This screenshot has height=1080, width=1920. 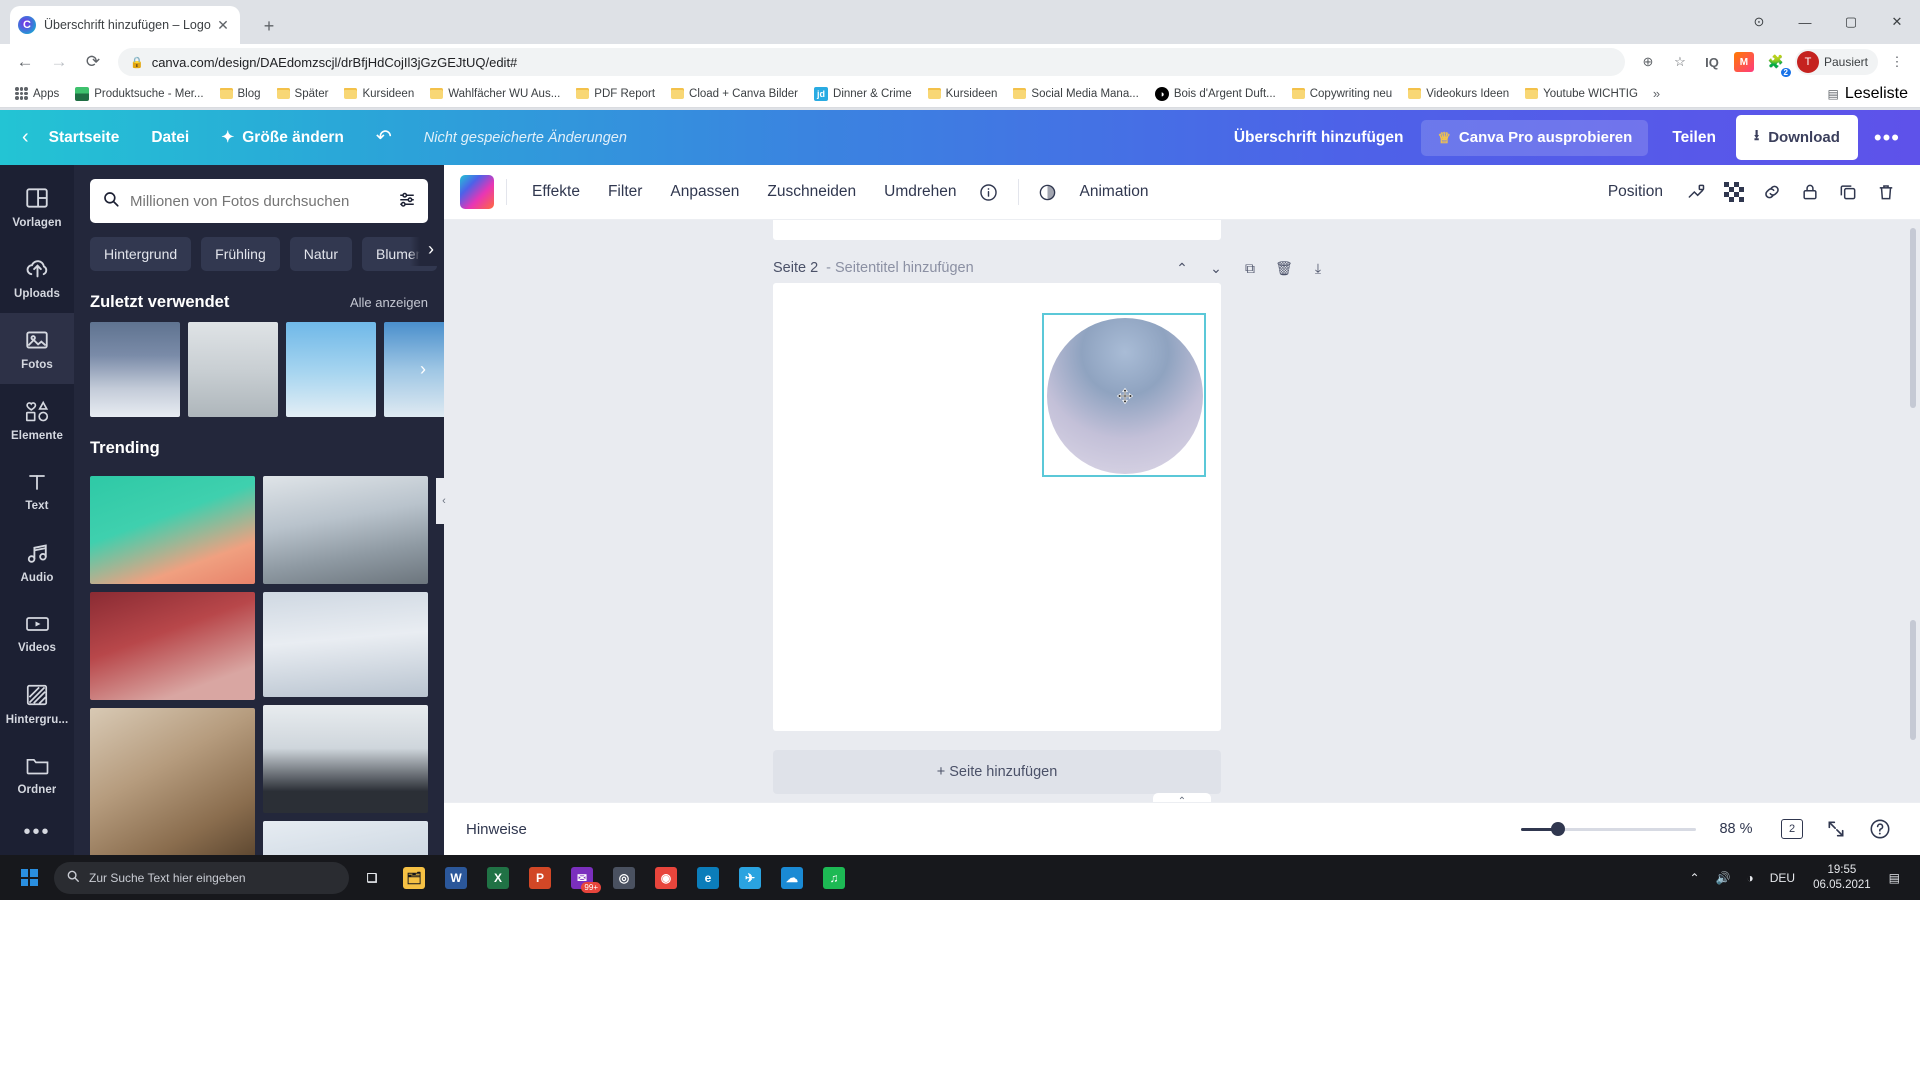 I want to click on effects-button: Effekte, so click(x=556, y=192).